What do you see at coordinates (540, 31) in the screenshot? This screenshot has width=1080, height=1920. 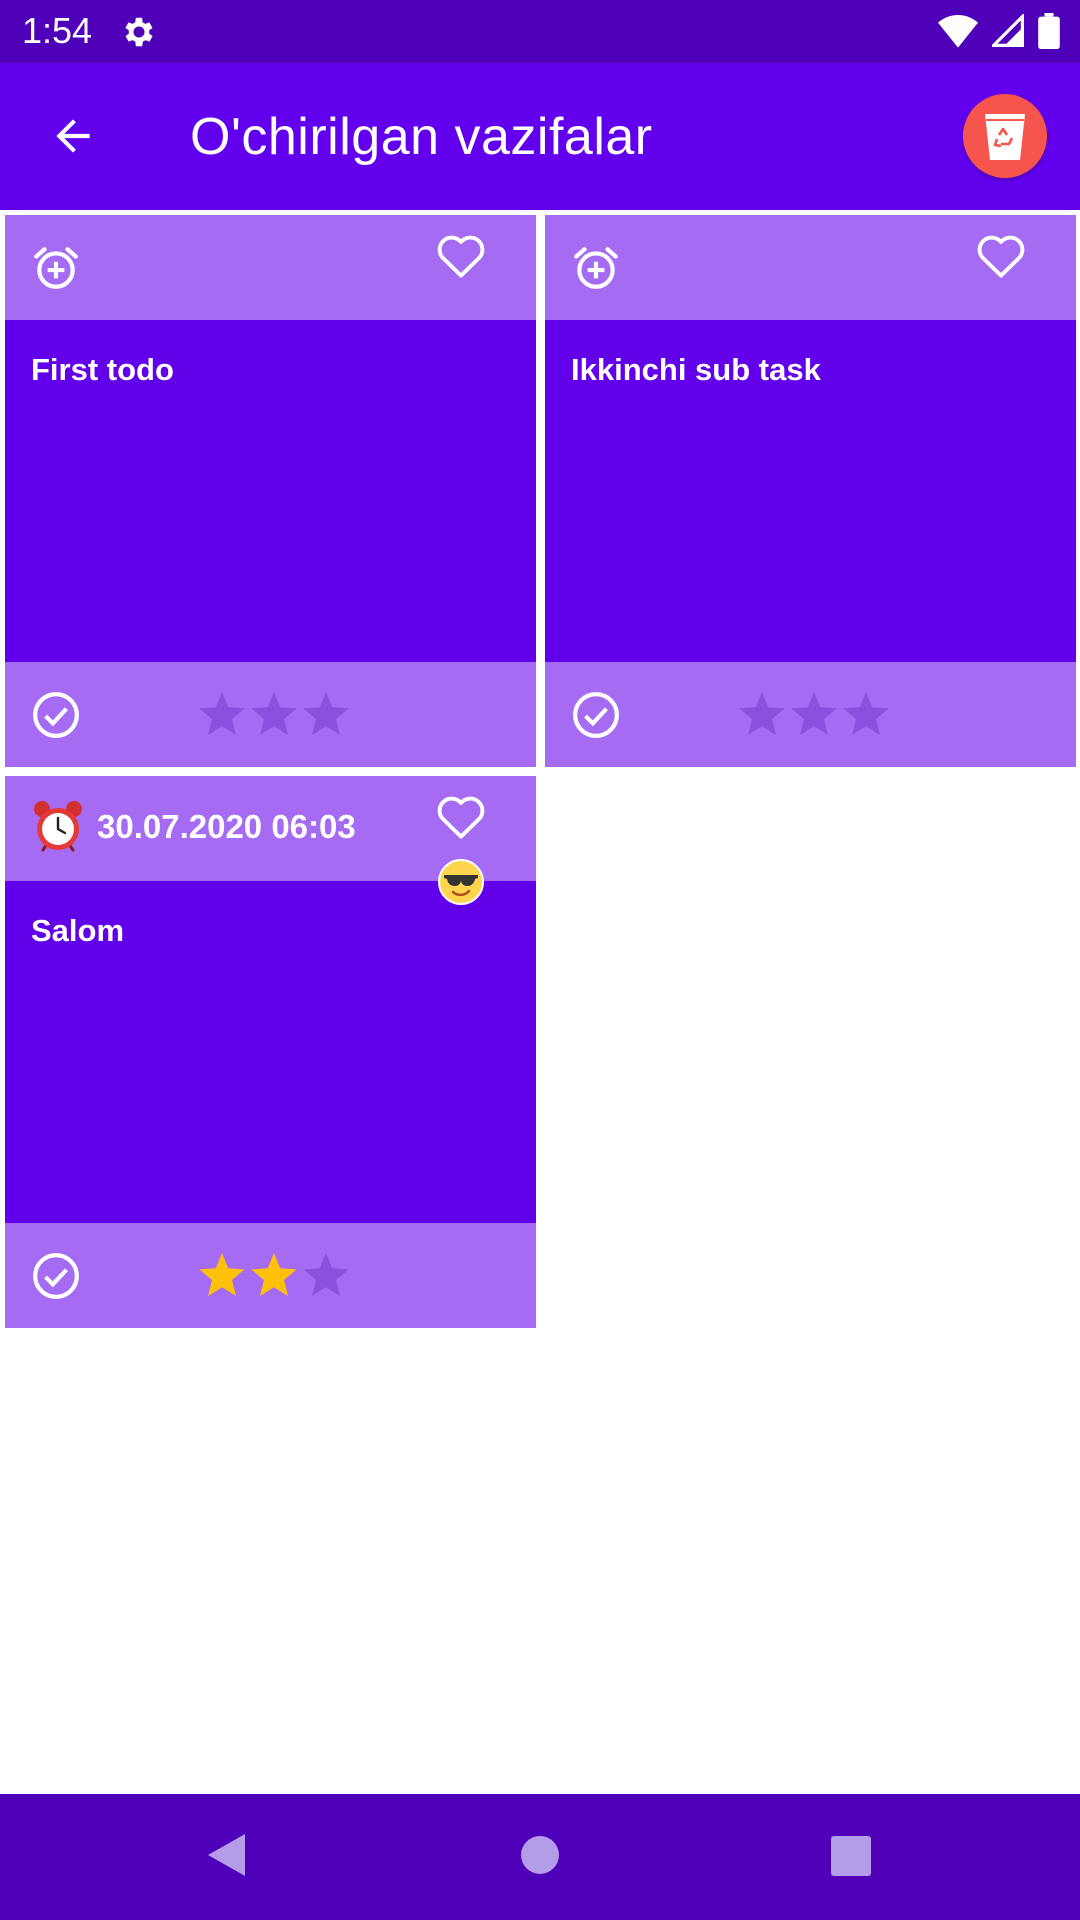 I see `status-bar: 1:54` at bounding box center [540, 31].